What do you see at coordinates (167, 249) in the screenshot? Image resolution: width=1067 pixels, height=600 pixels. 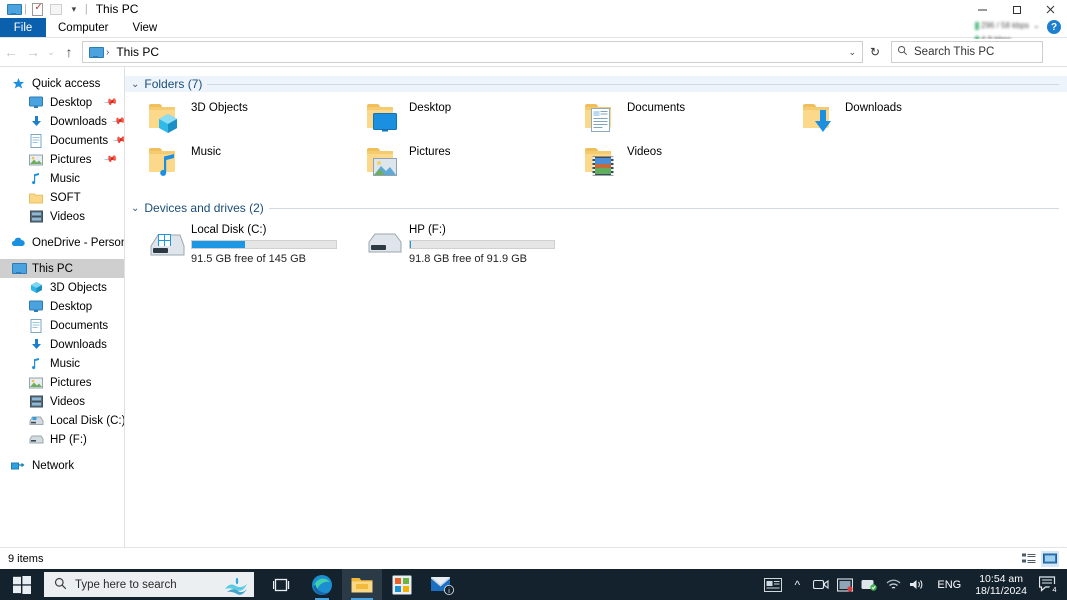 I see `windows-drive-icon` at bounding box center [167, 249].